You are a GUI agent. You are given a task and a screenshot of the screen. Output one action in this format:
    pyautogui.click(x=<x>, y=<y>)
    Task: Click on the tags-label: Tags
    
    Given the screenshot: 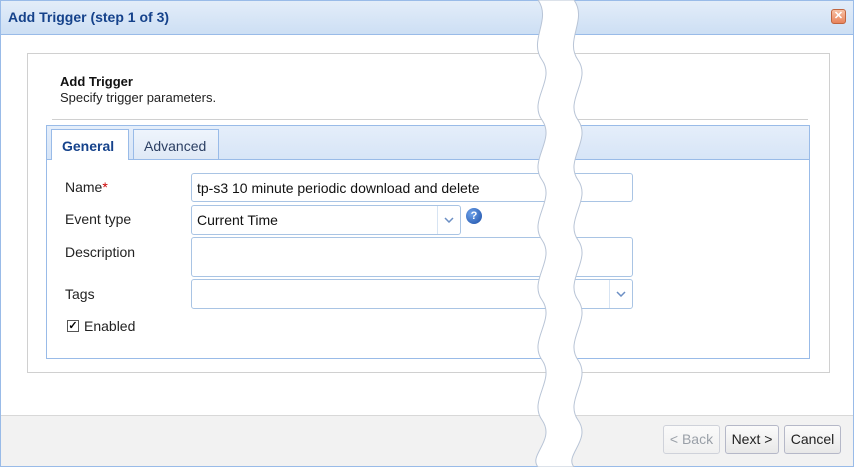 What is the action you would take?
    pyautogui.click(x=80, y=294)
    